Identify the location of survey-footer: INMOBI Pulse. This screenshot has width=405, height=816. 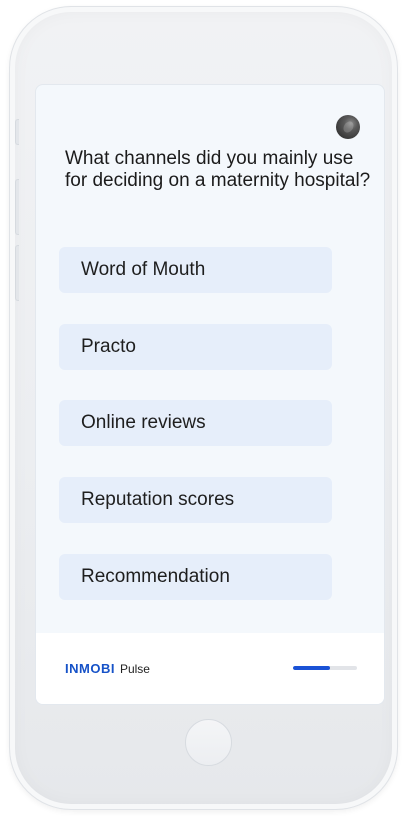
(210, 668).